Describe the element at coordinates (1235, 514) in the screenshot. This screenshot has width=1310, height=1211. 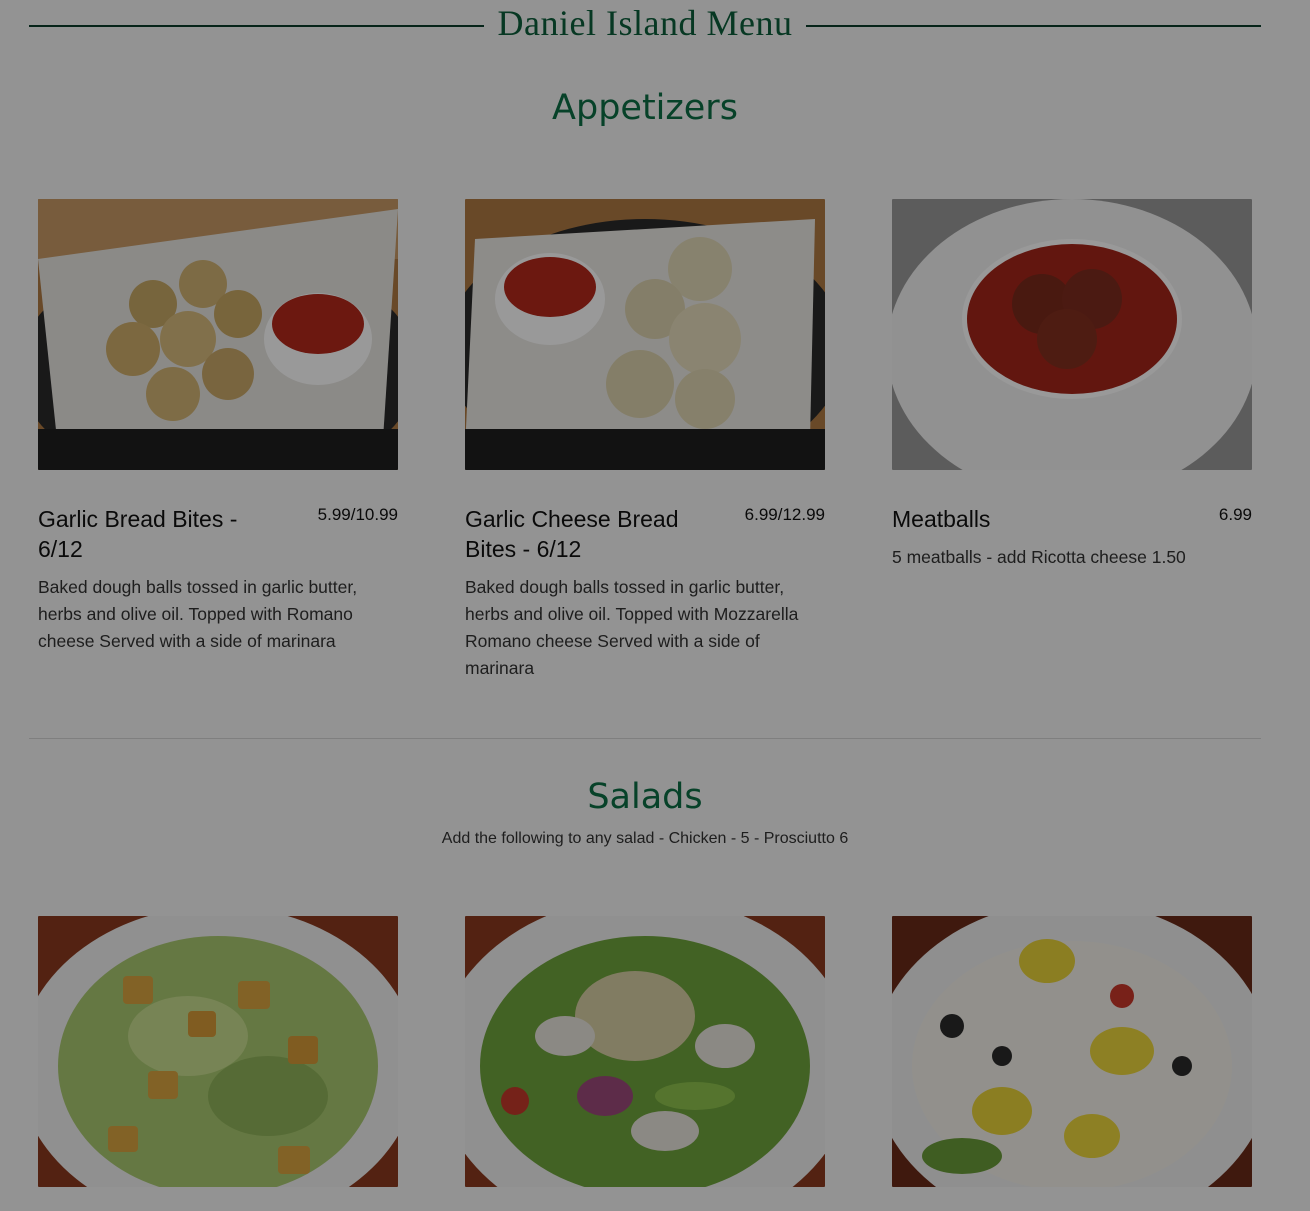
I see `item-price: 6.99` at that location.